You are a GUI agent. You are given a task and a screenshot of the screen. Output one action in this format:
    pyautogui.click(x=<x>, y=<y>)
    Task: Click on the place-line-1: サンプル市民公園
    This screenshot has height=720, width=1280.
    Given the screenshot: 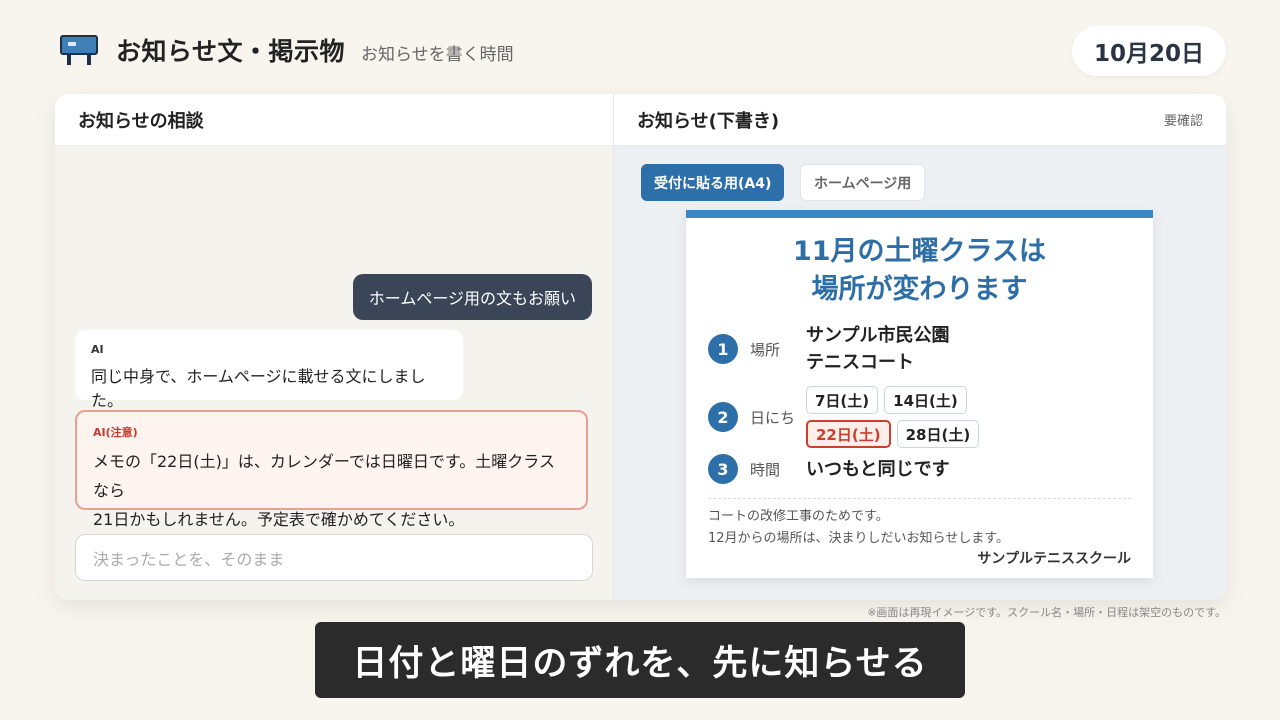 What is the action you would take?
    pyautogui.click(x=878, y=335)
    